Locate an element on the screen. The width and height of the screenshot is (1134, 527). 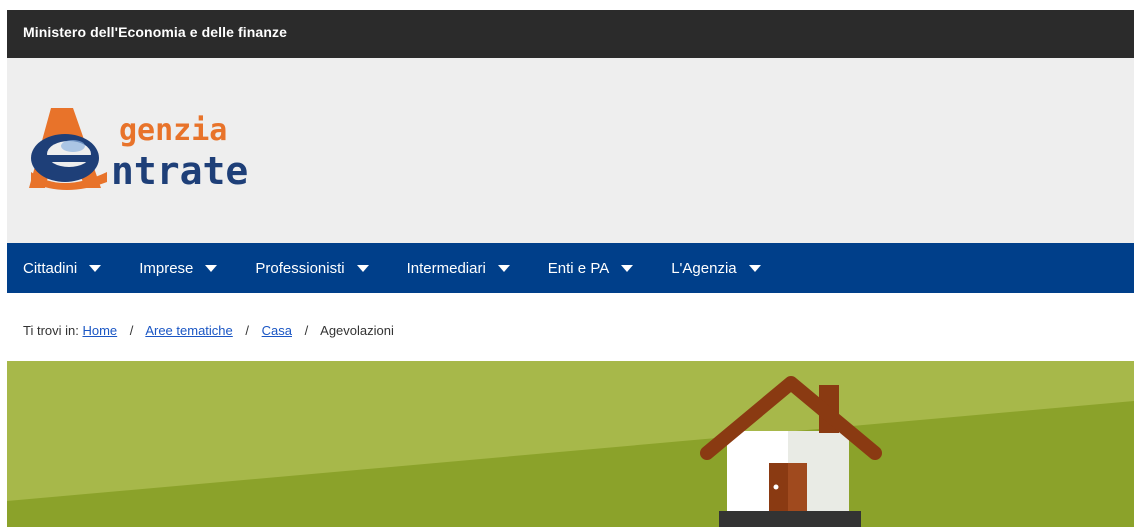
breadcrumb-link-home: Home is located at coordinates (99, 330).